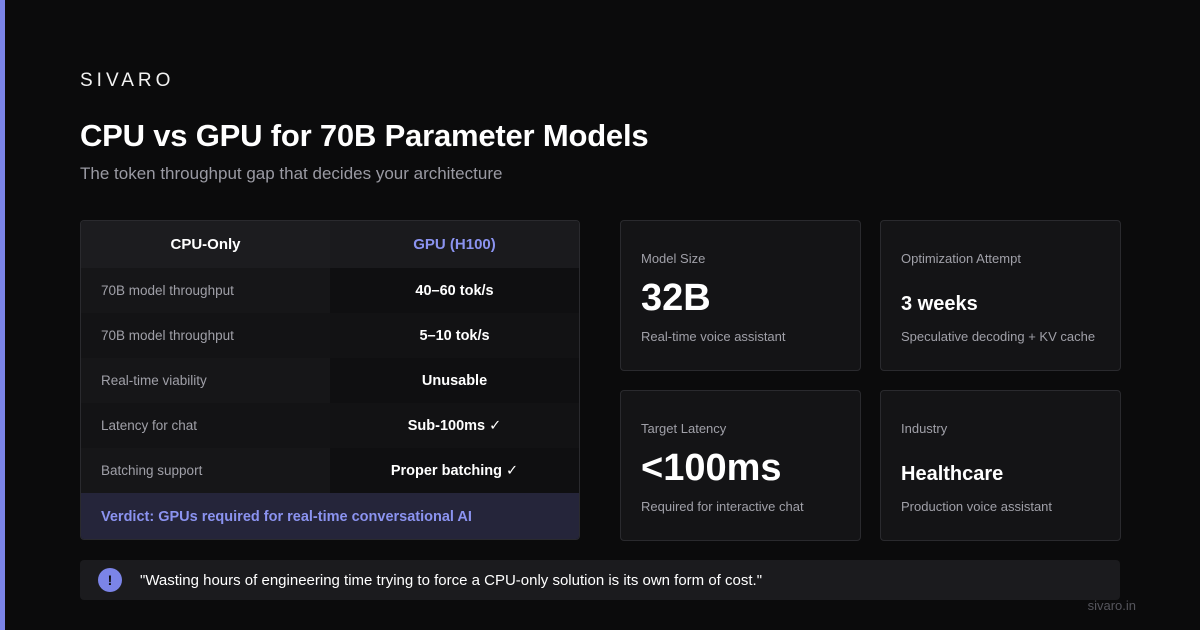 The width and height of the screenshot is (1200, 630). What do you see at coordinates (110, 580) in the screenshot?
I see `exclamation-icon: !` at bounding box center [110, 580].